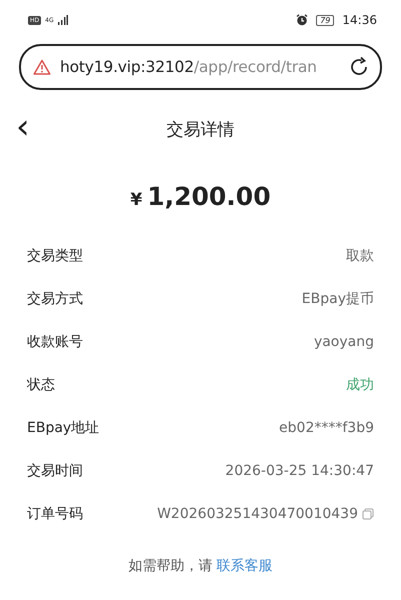  What do you see at coordinates (302, 20) in the screenshot?
I see `alarm-icon` at bounding box center [302, 20].